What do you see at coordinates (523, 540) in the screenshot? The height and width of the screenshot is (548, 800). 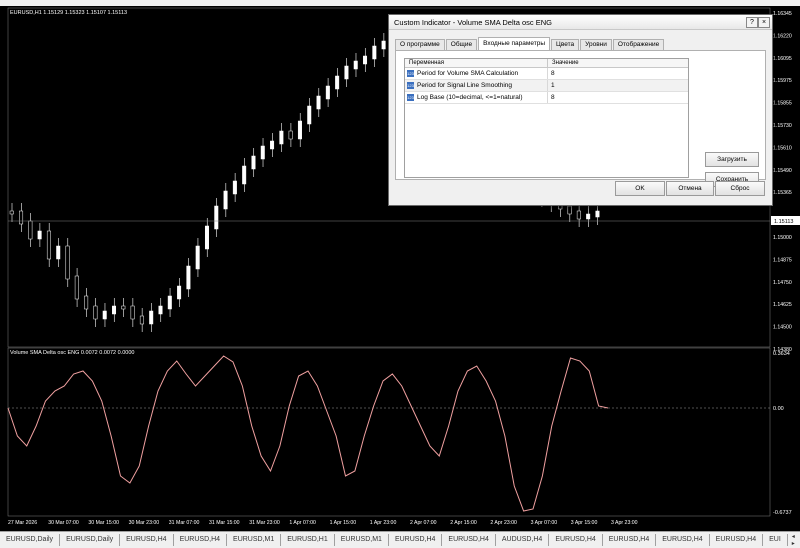 I see `chart-tab: AUDUSD,H4` at bounding box center [523, 540].